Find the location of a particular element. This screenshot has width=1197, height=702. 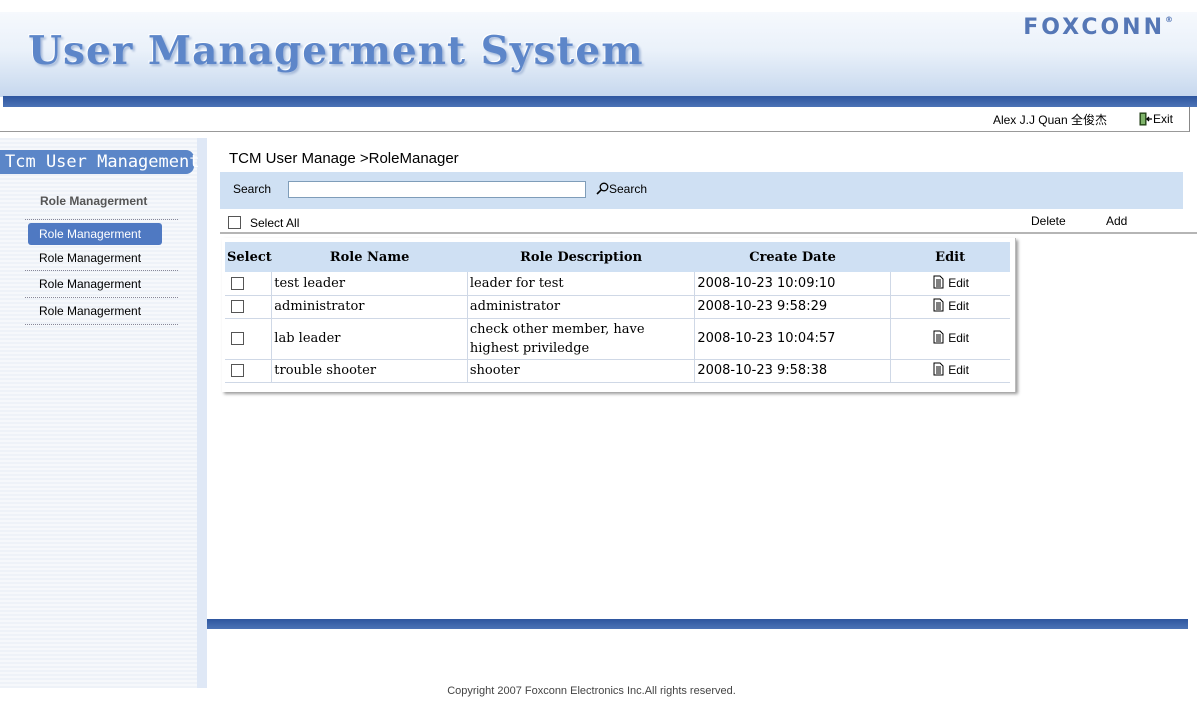

role-description-cell: leader for test is located at coordinates (581, 284).